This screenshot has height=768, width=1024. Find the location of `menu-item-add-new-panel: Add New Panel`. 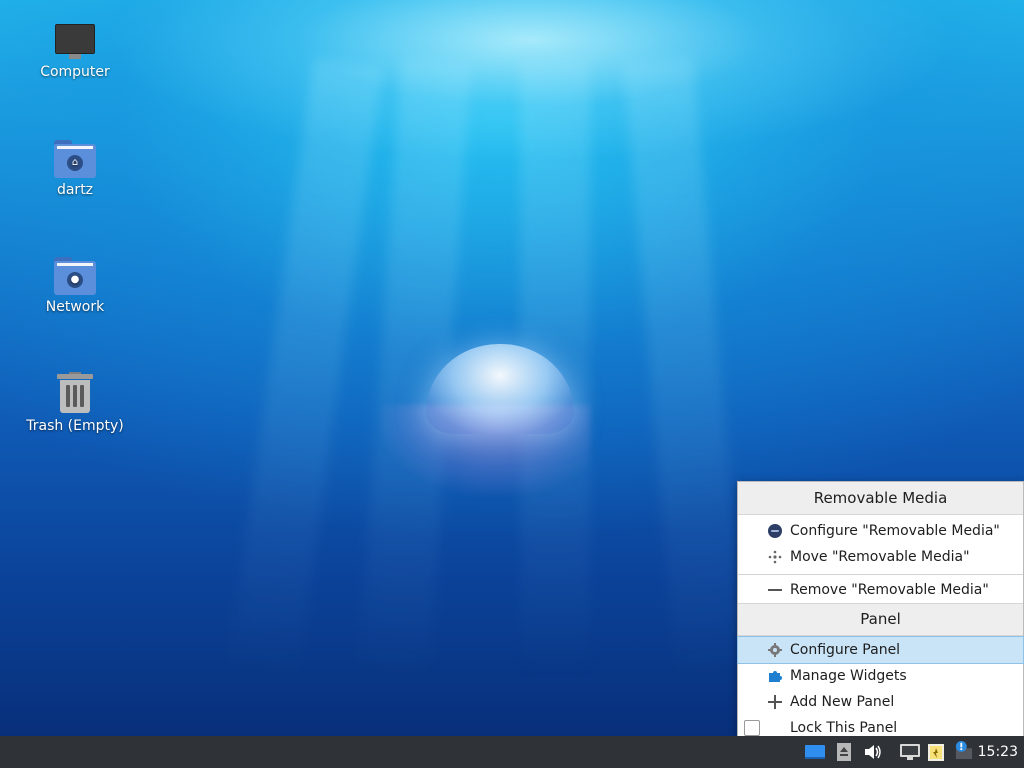

menu-item-add-new-panel: Add New Panel is located at coordinates (880, 702).